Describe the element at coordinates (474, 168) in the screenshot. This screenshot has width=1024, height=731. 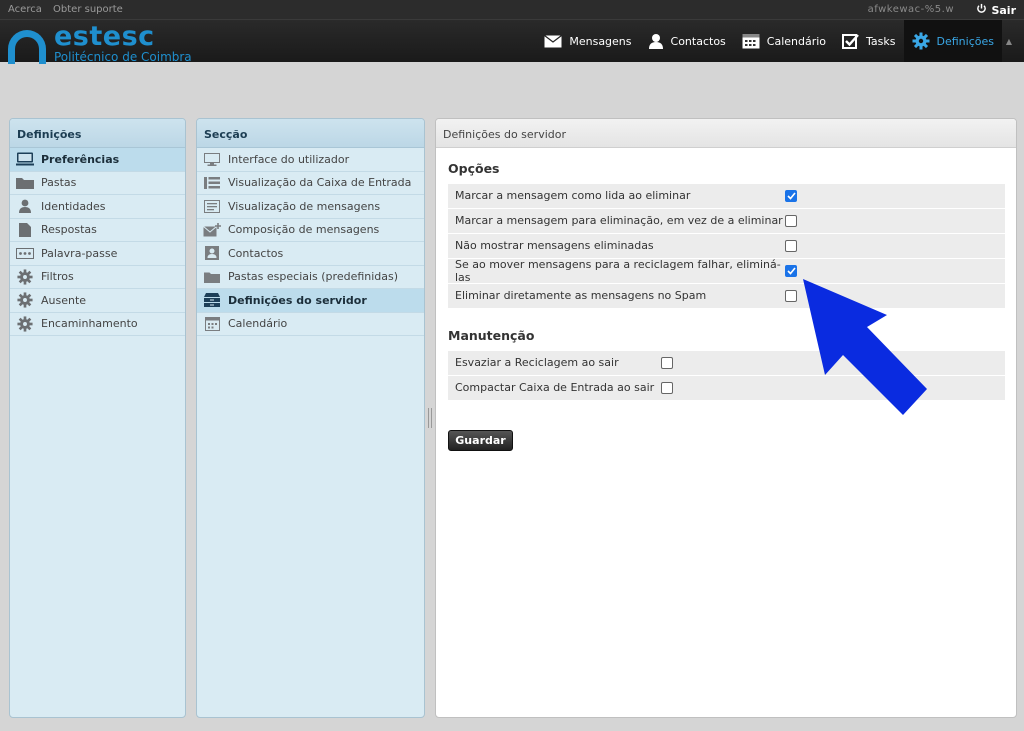
I see `options-heading: Opções` at that location.